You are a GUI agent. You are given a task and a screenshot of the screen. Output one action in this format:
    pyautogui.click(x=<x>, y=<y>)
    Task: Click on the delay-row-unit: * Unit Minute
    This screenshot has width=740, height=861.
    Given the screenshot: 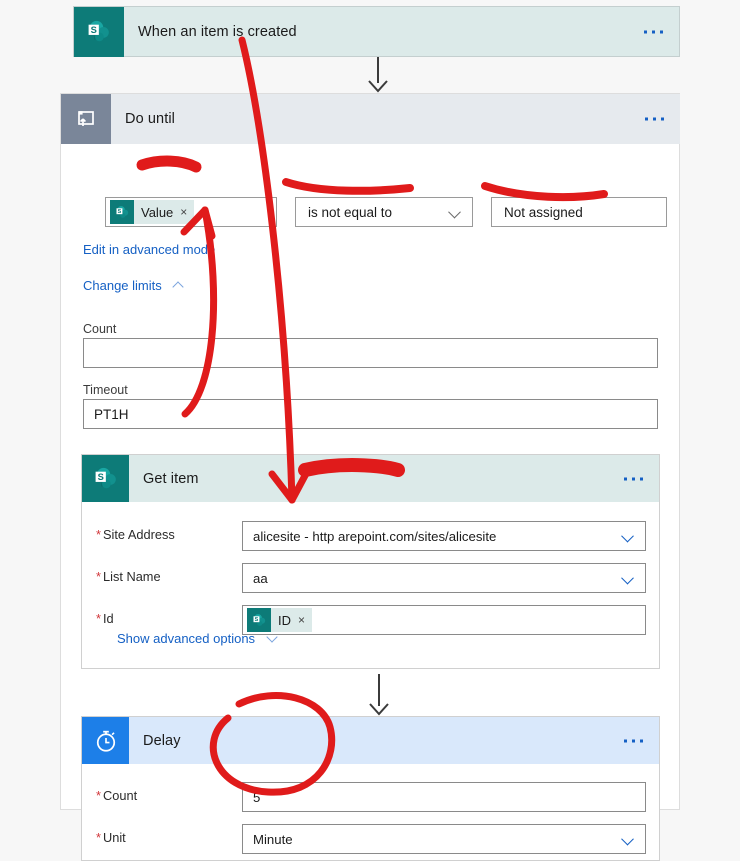 What is the action you would take?
    pyautogui.click(x=370, y=839)
    